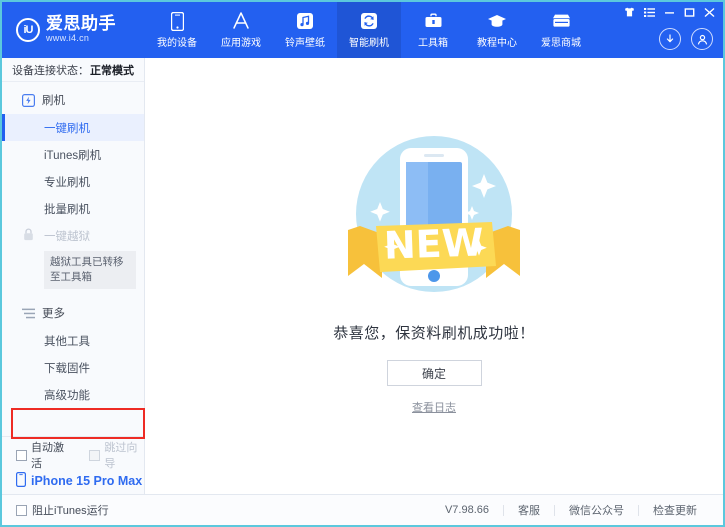 The height and width of the screenshot is (527, 725). I want to click on tab-store: 爱思商城, so click(561, 30).